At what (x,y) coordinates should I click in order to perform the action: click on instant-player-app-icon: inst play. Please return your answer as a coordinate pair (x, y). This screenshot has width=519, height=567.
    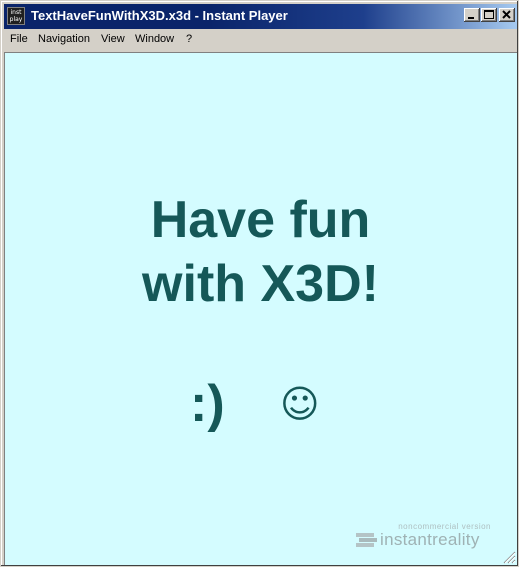
    Looking at the image, I should click on (16, 16).